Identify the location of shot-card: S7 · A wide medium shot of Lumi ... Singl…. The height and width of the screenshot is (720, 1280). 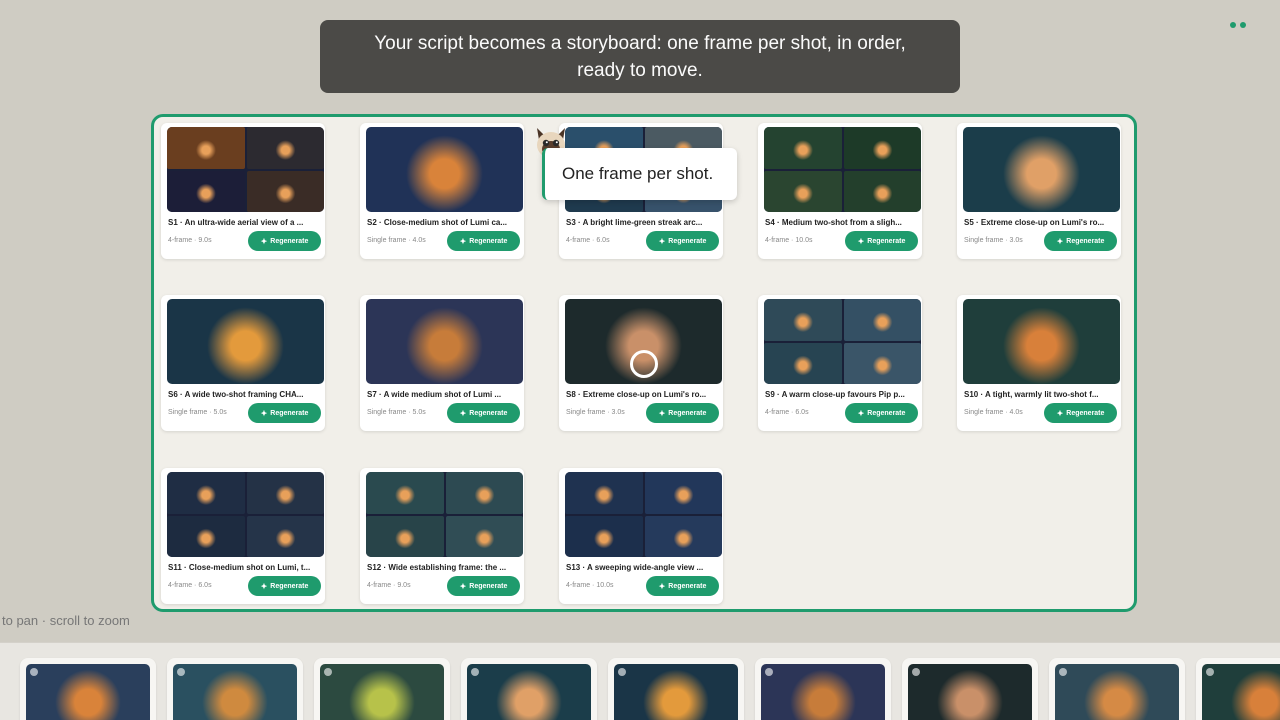
(442, 363).